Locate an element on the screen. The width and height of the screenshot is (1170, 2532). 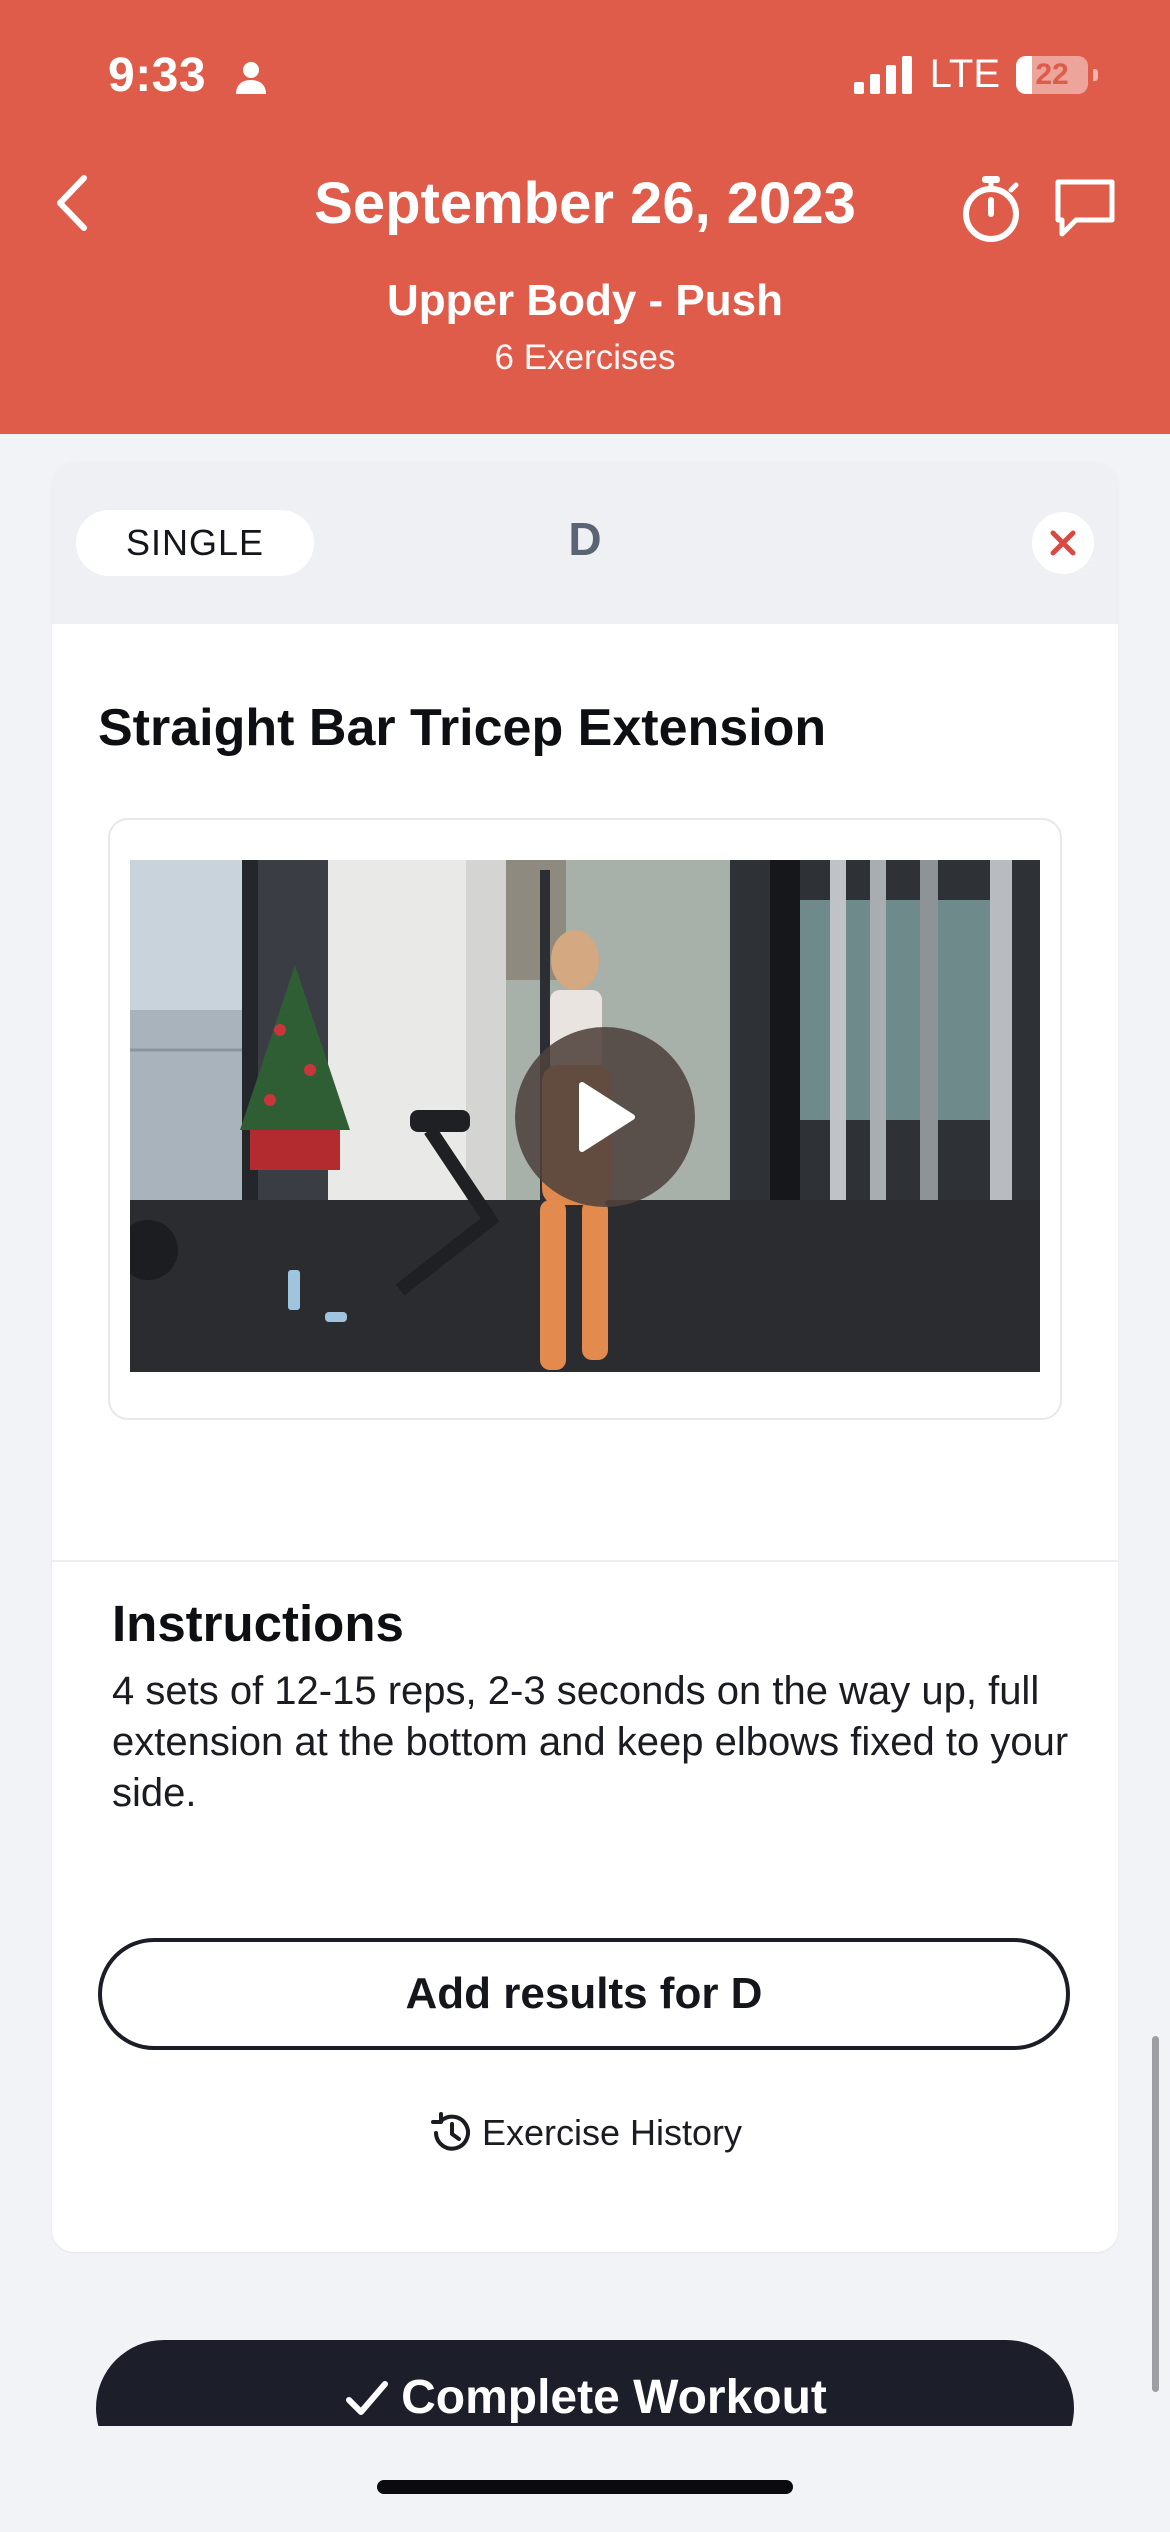
play-icon is located at coordinates (607, 1117).